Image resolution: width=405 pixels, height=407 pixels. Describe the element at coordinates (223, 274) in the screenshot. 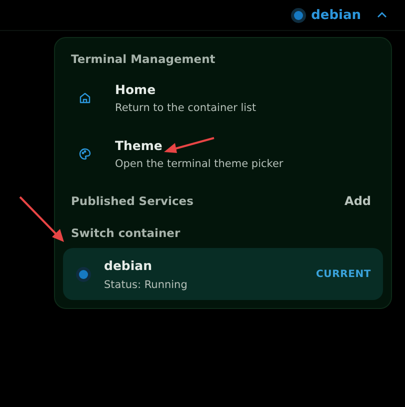

I see `container-card: debian Status: Running CURRENT` at that location.